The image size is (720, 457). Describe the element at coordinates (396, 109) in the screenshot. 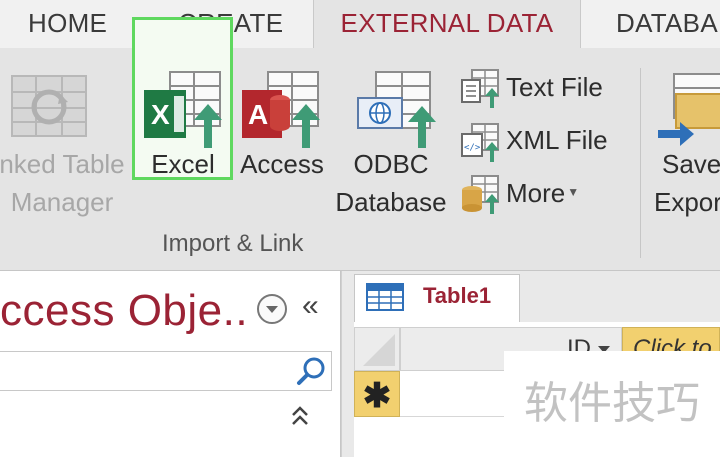

I see `odbc-database-icon` at that location.